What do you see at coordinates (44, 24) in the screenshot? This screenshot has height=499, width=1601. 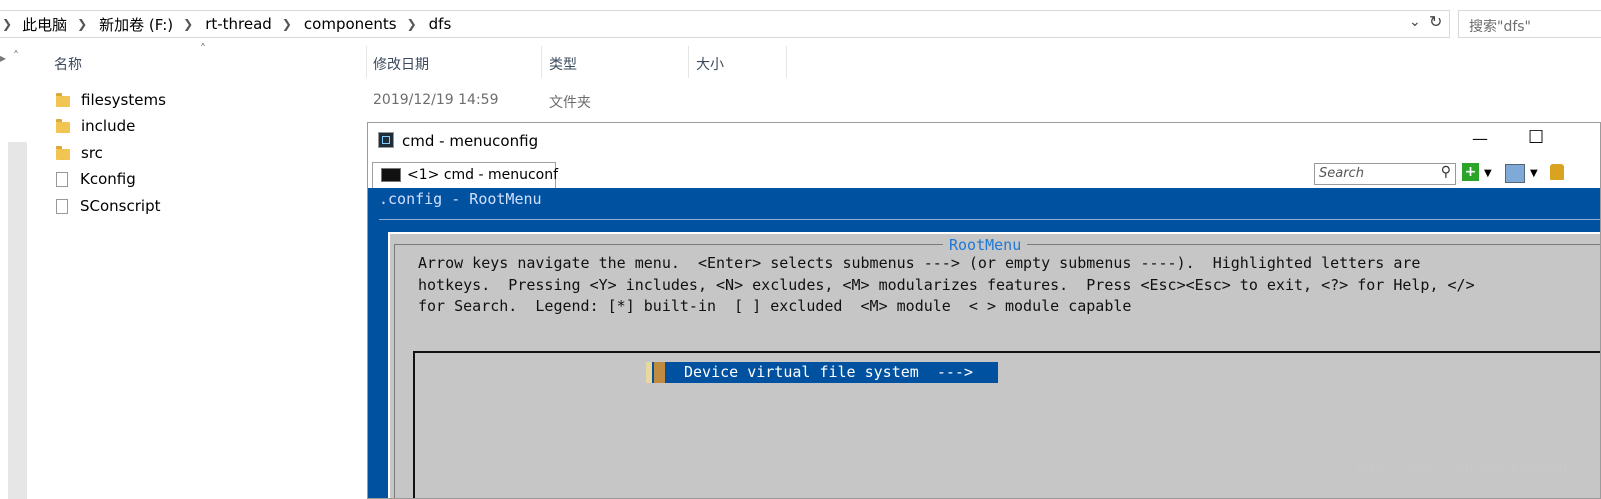 I see `breadcrumb-item-this-pc: 此电脑` at bounding box center [44, 24].